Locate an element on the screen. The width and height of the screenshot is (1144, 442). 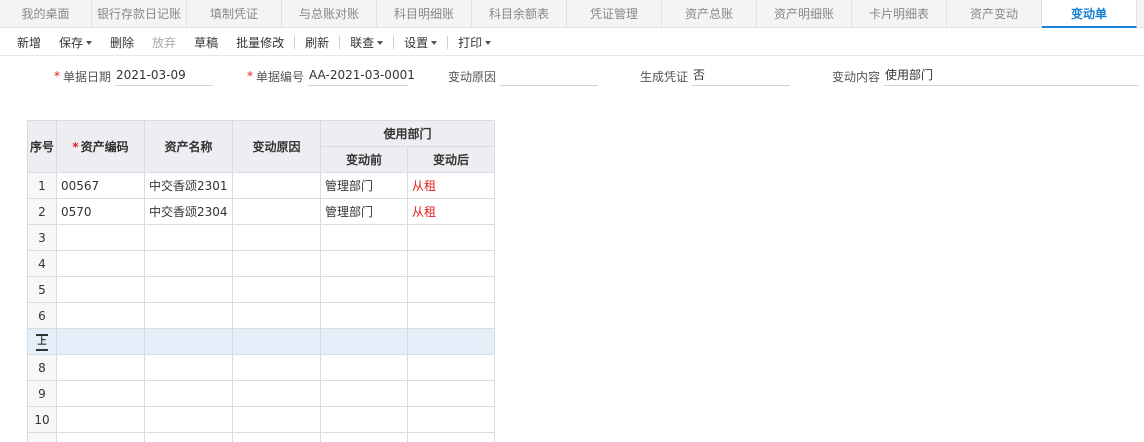
save-button: 保存 is located at coordinates (75, 42).